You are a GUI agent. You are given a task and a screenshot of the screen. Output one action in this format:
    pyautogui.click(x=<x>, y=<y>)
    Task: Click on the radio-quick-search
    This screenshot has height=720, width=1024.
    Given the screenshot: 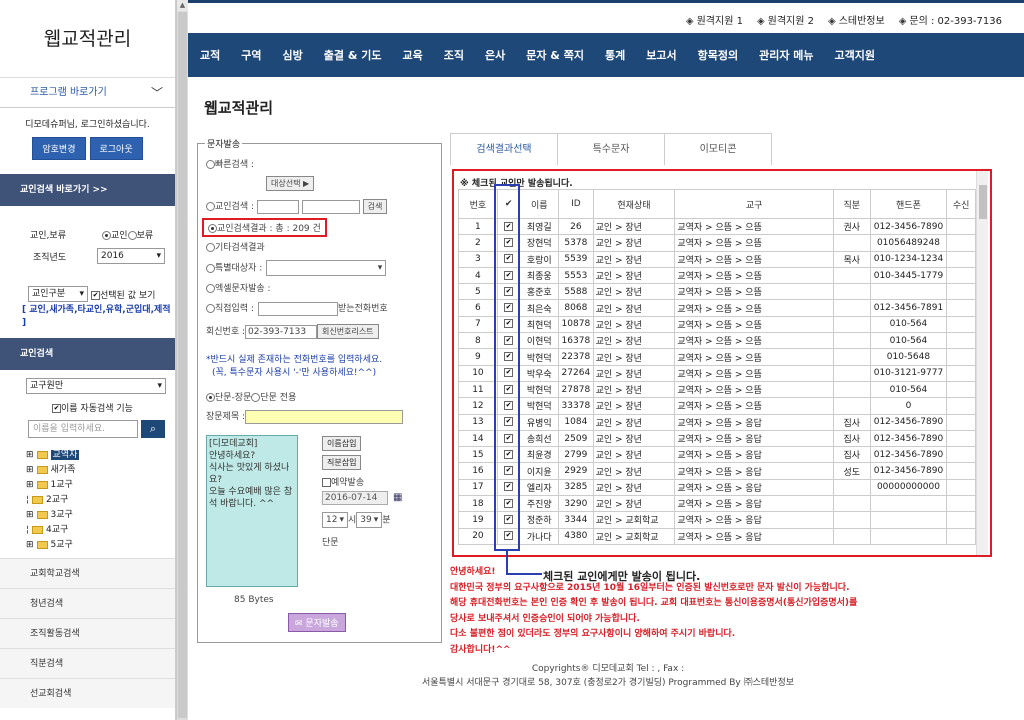 What is the action you would take?
    pyautogui.click(x=210, y=164)
    